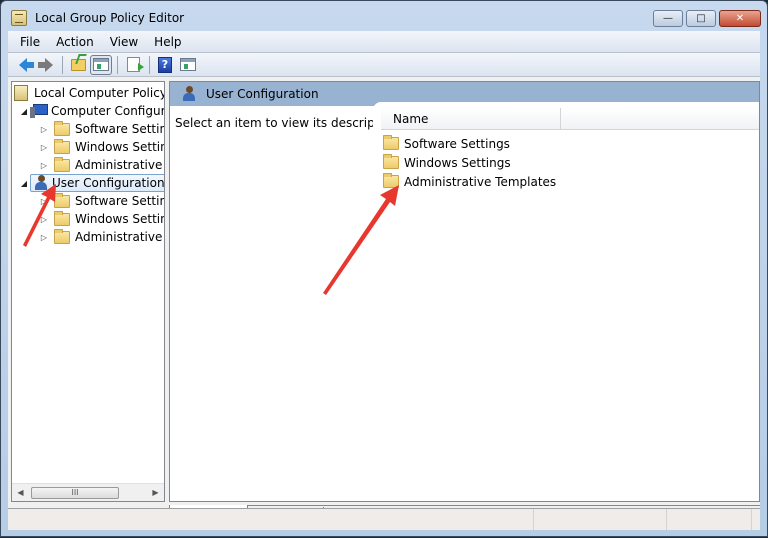 The image size is (768, 538). What do you see at coordinates (457, 162) in the screenshot?
I see `list-item-label: Windows Settings` at bounding box center [457, 162].